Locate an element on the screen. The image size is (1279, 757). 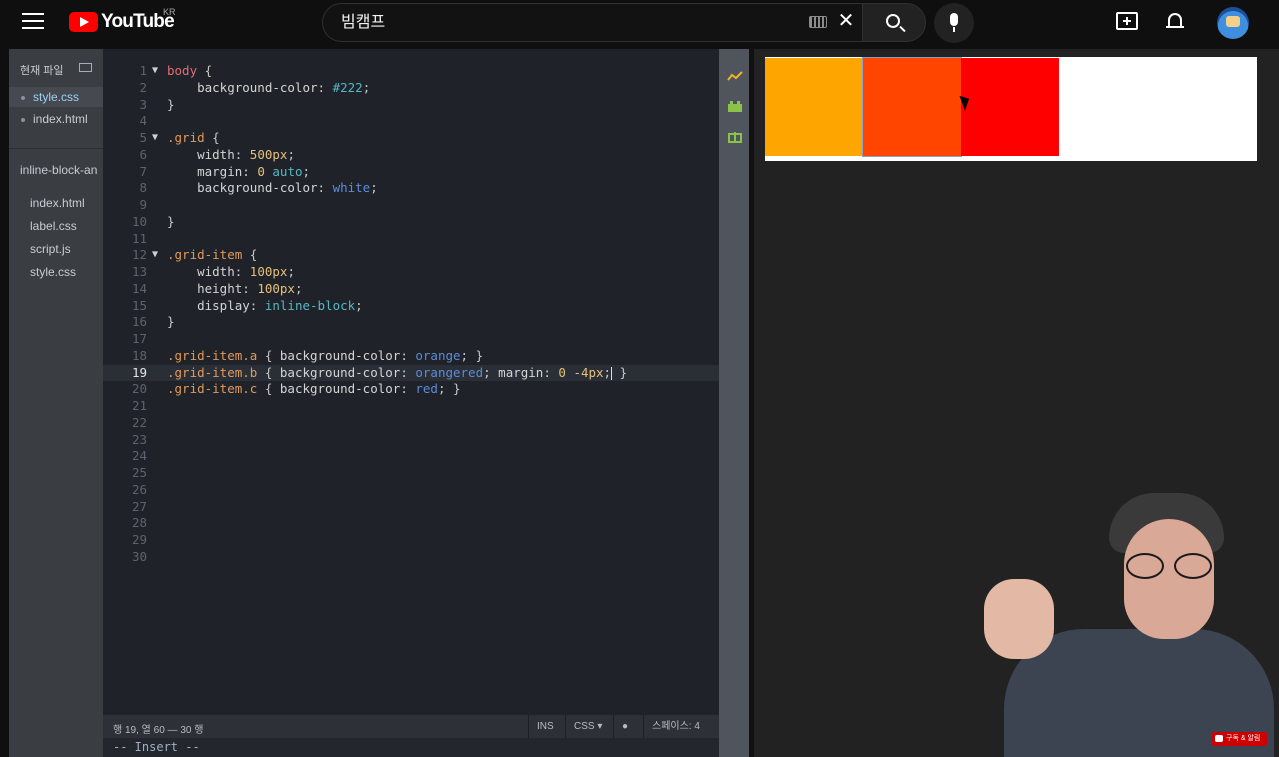
split-view-icon is located at coordinates (85, 67).